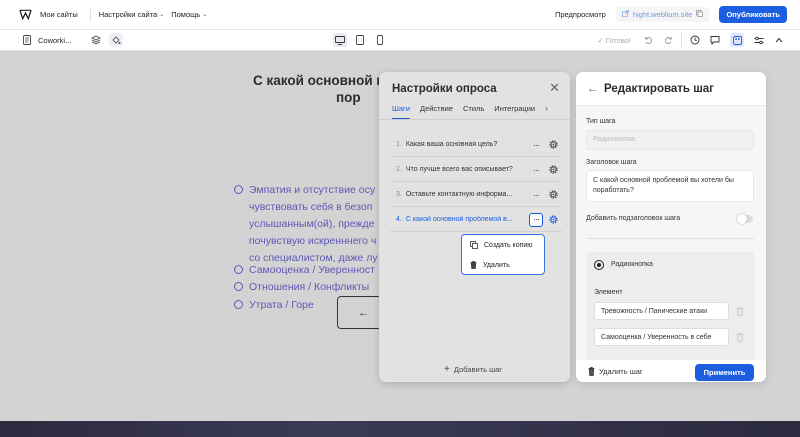 Image resolution: width=800 pixels, height=437 pixels. I want to click on chevron-up-icon, so click(779, 40).